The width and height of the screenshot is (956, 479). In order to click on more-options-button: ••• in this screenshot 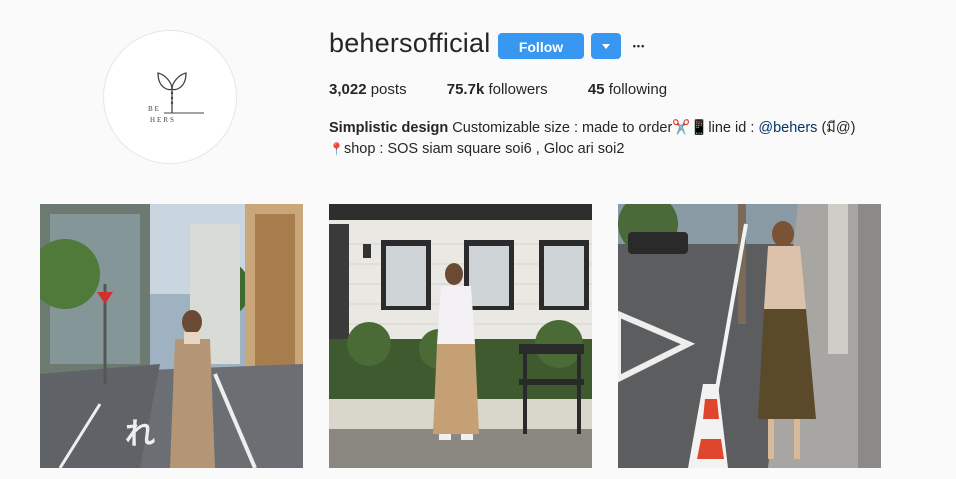, I will do `click(639, 45)`.